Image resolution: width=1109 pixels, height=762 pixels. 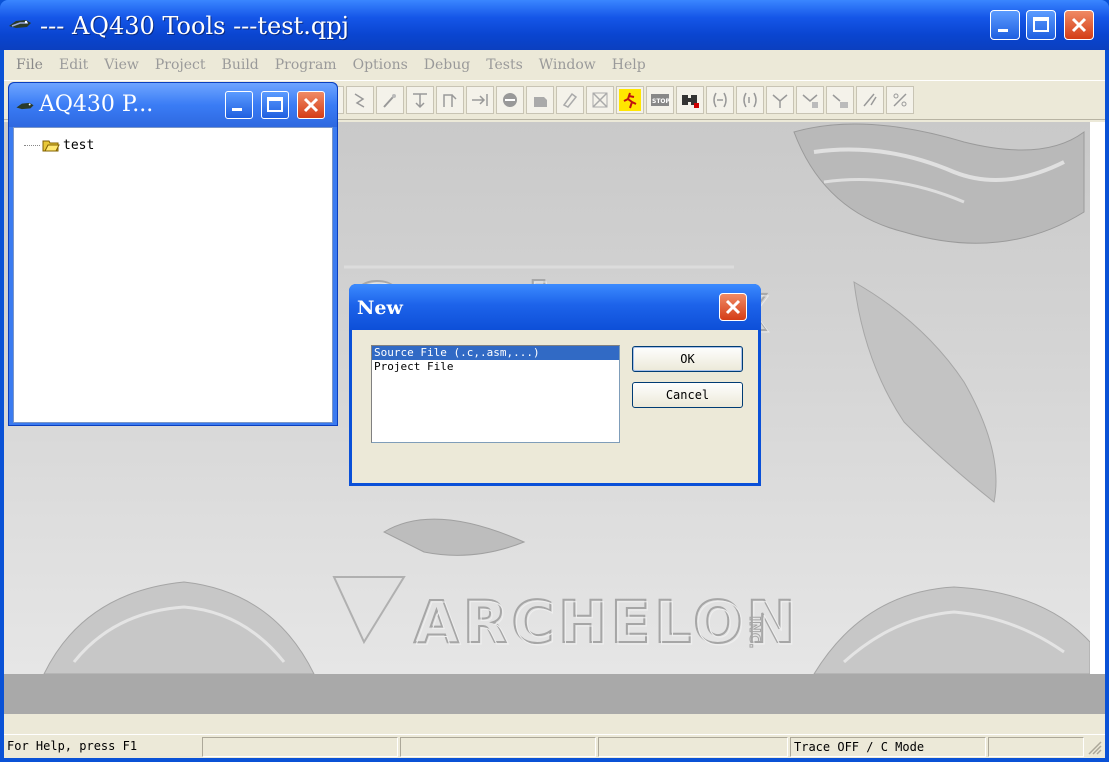 I want to click on edit-tool-button, so click(x=870, y=100).